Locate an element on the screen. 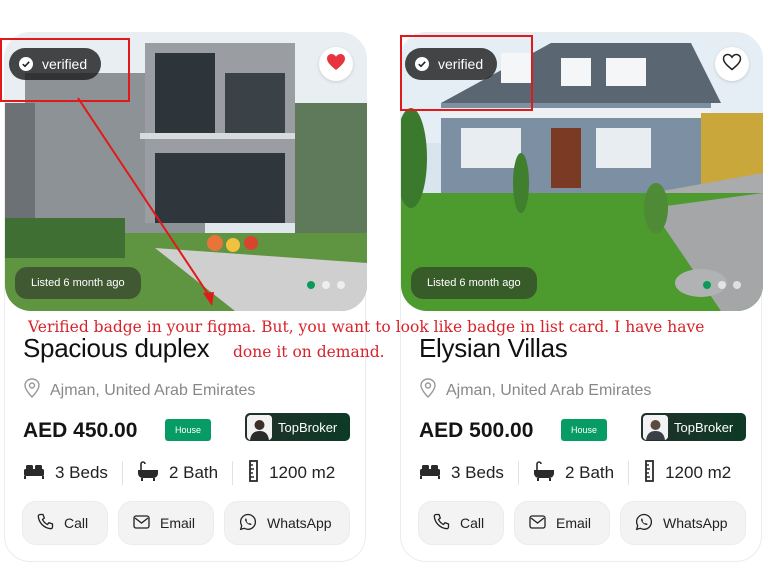 This screenshot has width=784, height=570. annotation-arrow is located at coordinates (145, 201).